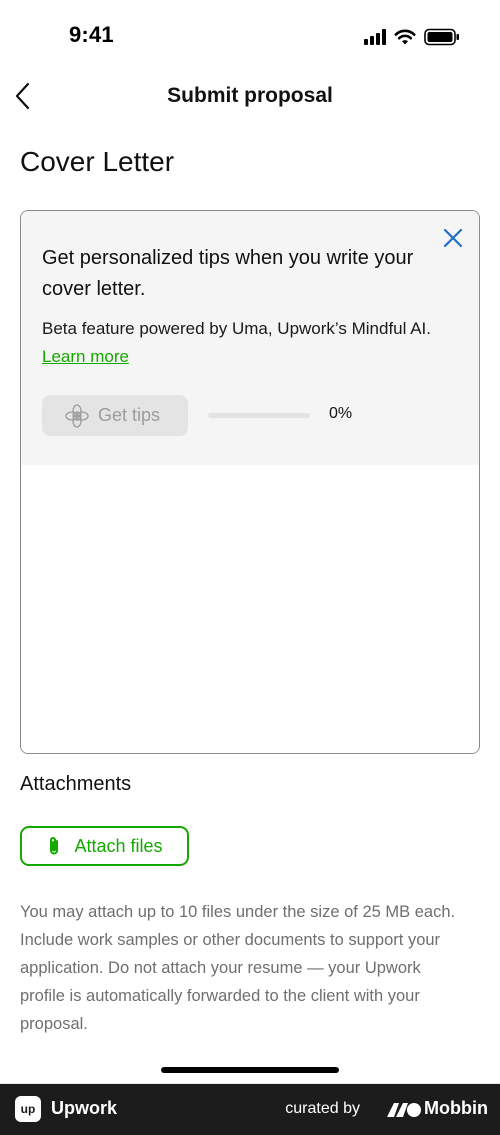  I want to click on close-icon, so click(453, 238).